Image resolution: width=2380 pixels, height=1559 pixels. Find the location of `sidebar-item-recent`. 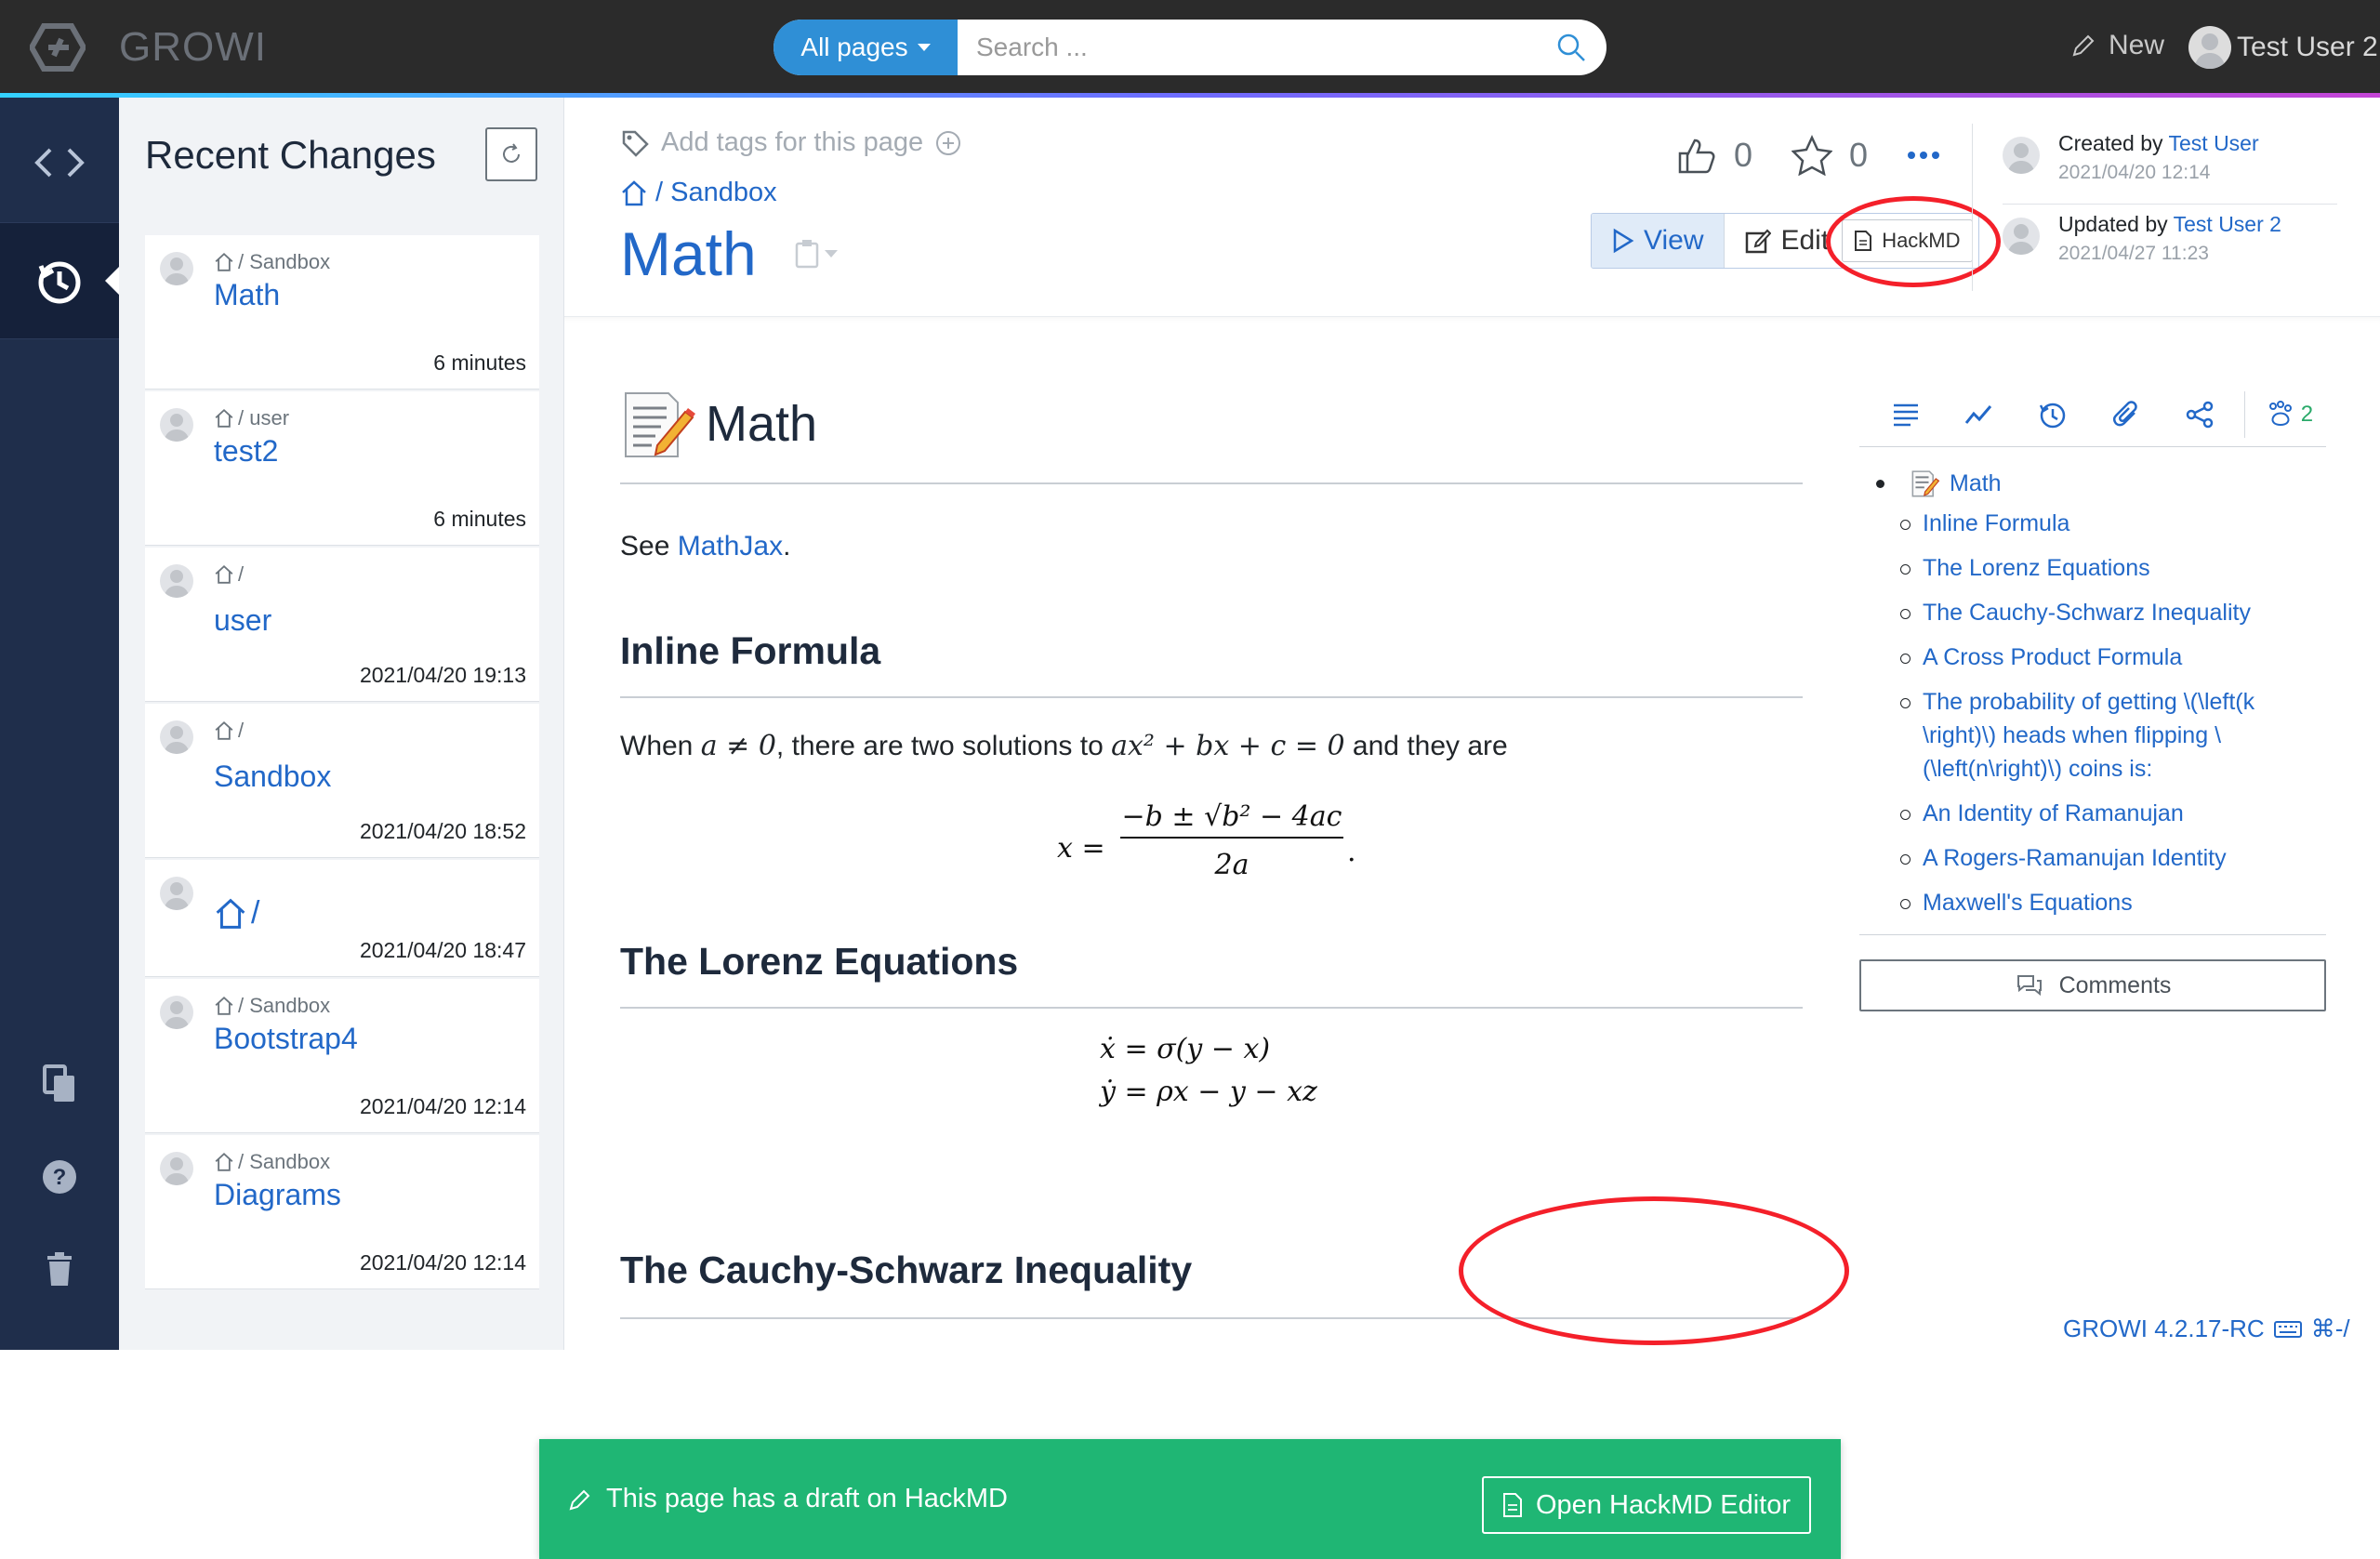

sidebar-item-recent is located at coordinates (59, 280).